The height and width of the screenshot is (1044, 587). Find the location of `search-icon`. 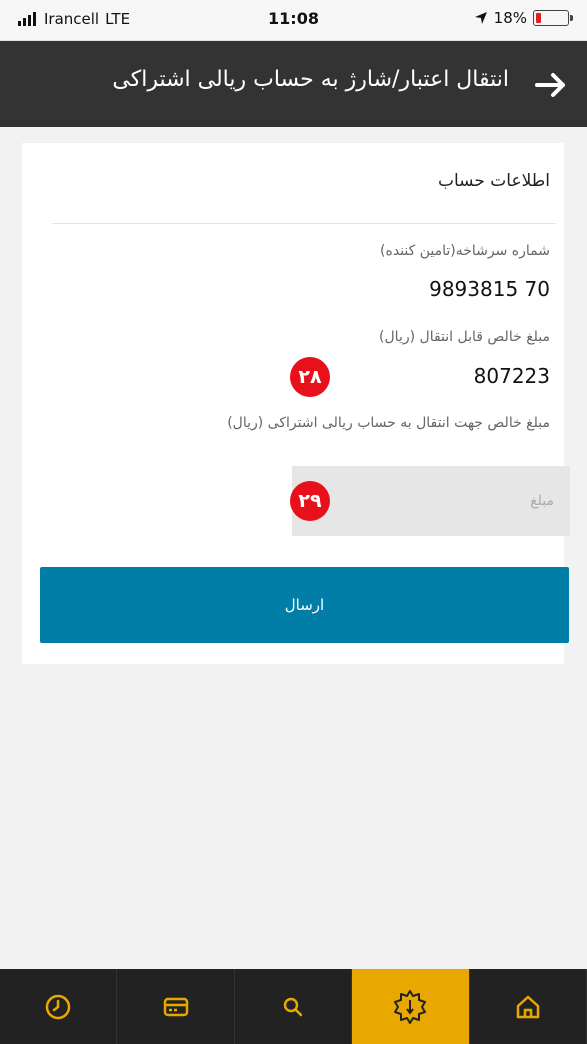

search-icon is located at coordinates (293, 1006).